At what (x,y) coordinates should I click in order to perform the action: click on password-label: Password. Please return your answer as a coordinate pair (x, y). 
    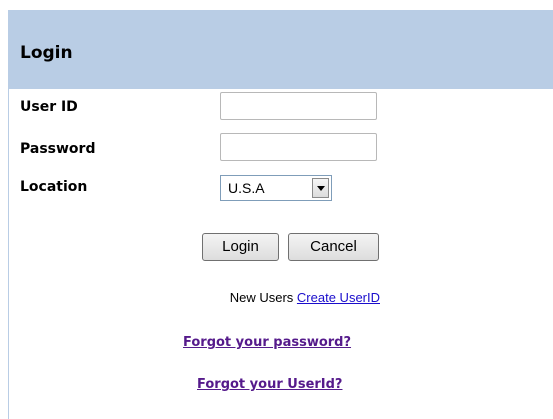
    Looking at the image, I should click on (58, 149).